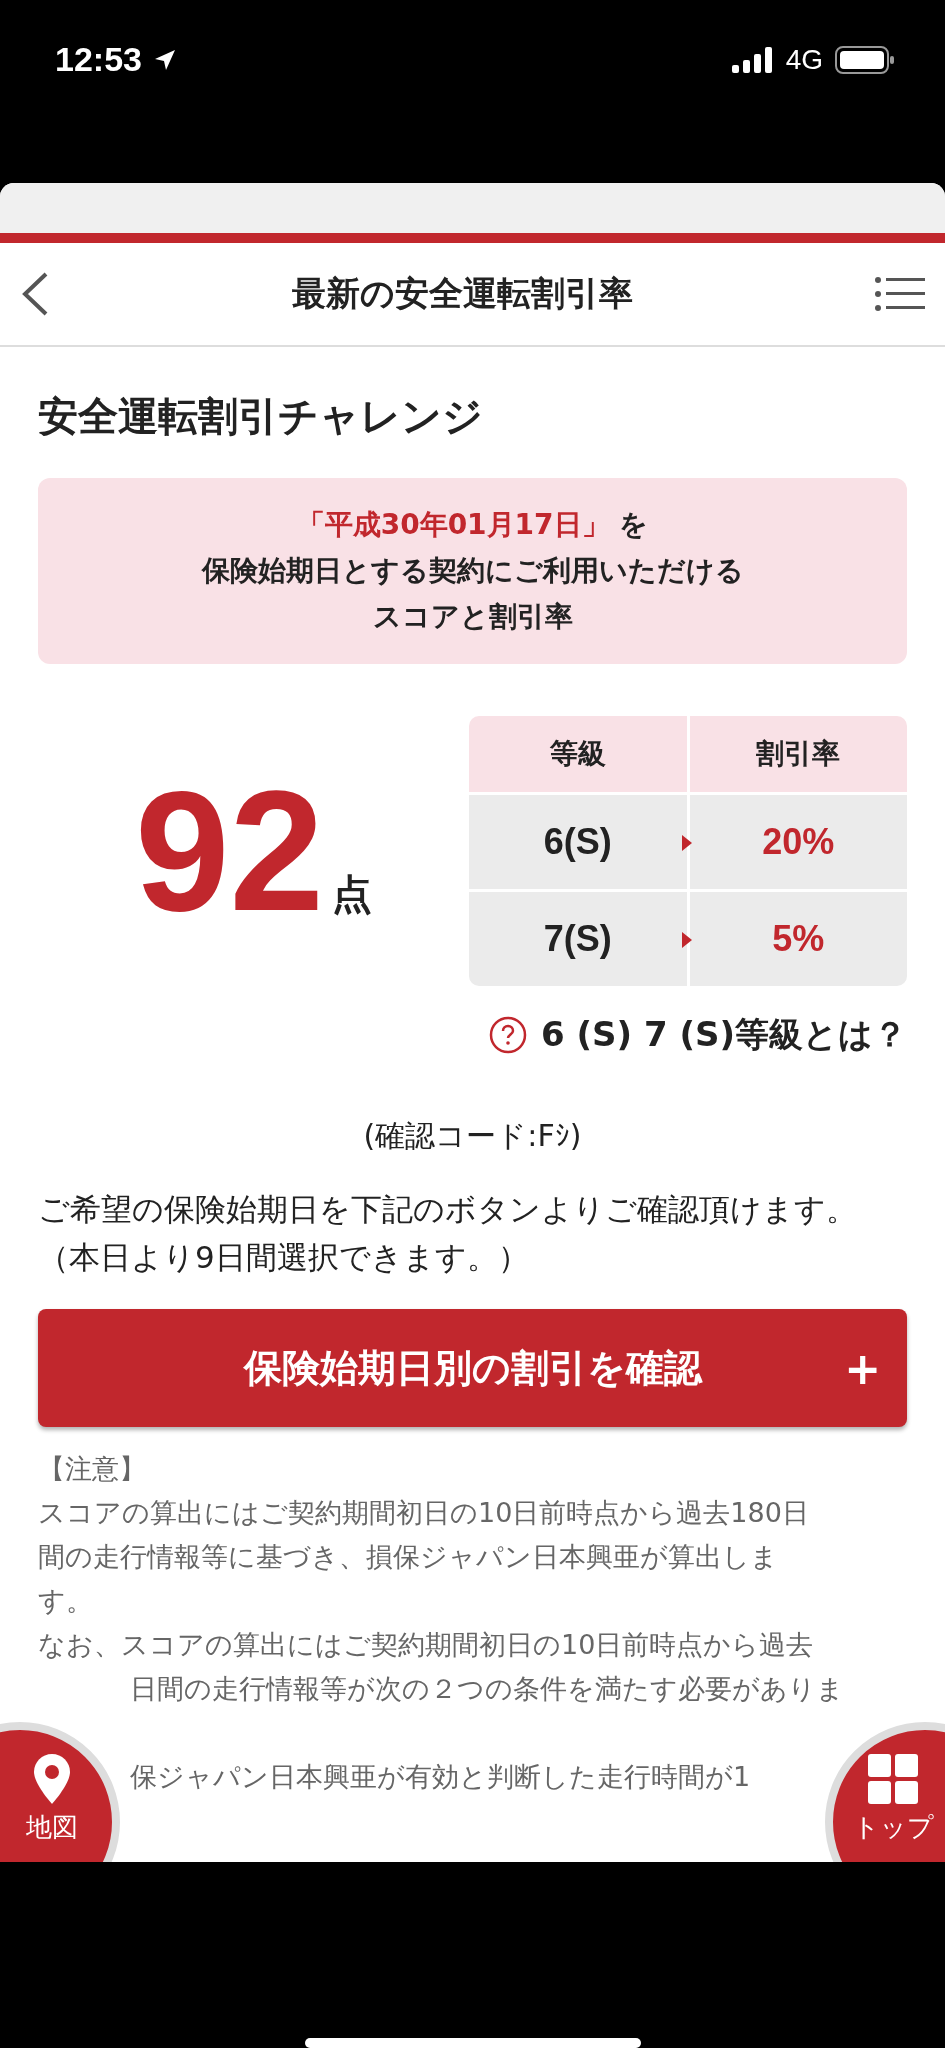 The image size is (945, 2048). I want to click on notice-text: 保険始期日とする契約にご利用いただける, so click(472, 570).